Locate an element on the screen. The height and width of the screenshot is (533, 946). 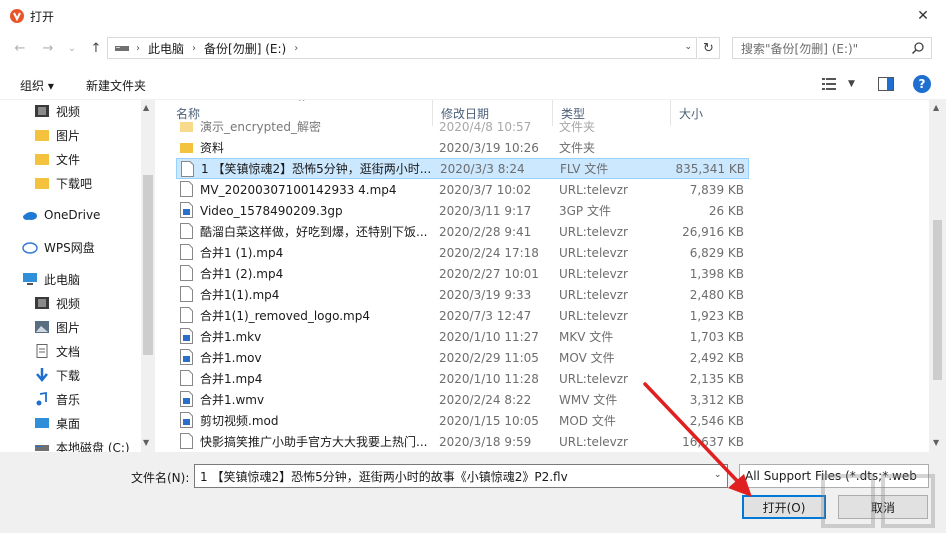
sidebar-item-pc-documents: 文档 is located at coordinates (57, 351).